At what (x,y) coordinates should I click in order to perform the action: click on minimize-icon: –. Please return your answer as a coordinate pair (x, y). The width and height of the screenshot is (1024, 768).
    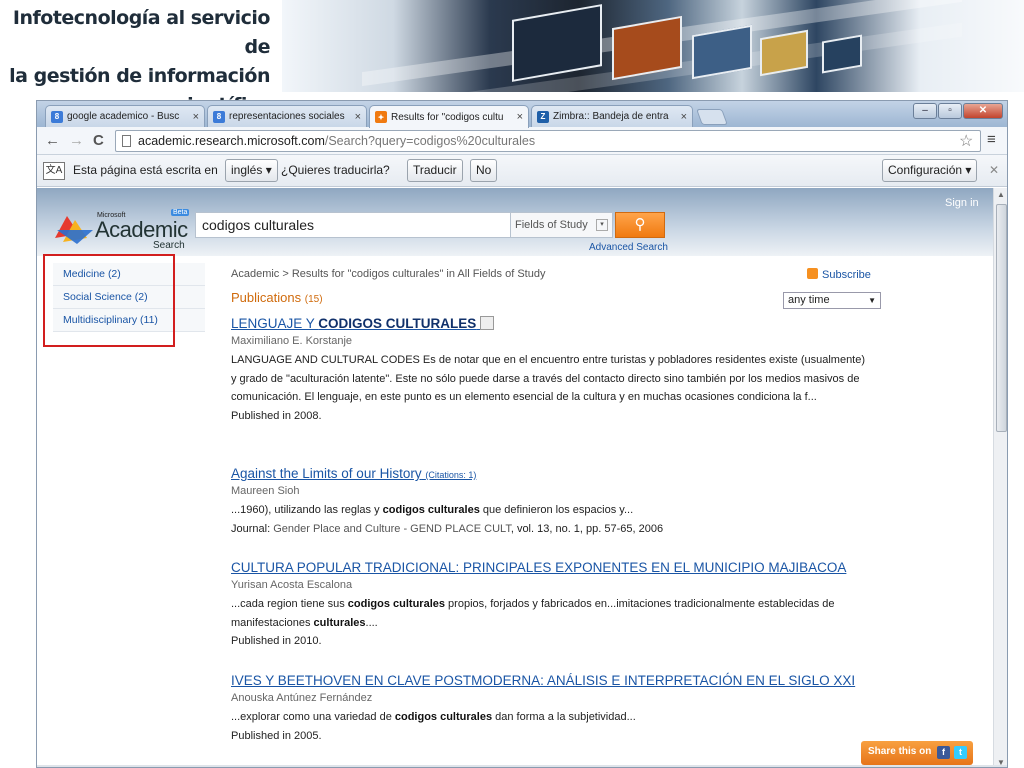
    Looking at the image, I should click on (925, 111).